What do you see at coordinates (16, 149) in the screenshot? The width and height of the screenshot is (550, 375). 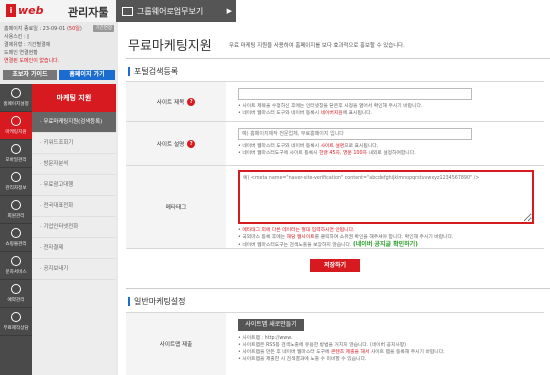 I see `mobile-icon` at bounding box center [16, 149].